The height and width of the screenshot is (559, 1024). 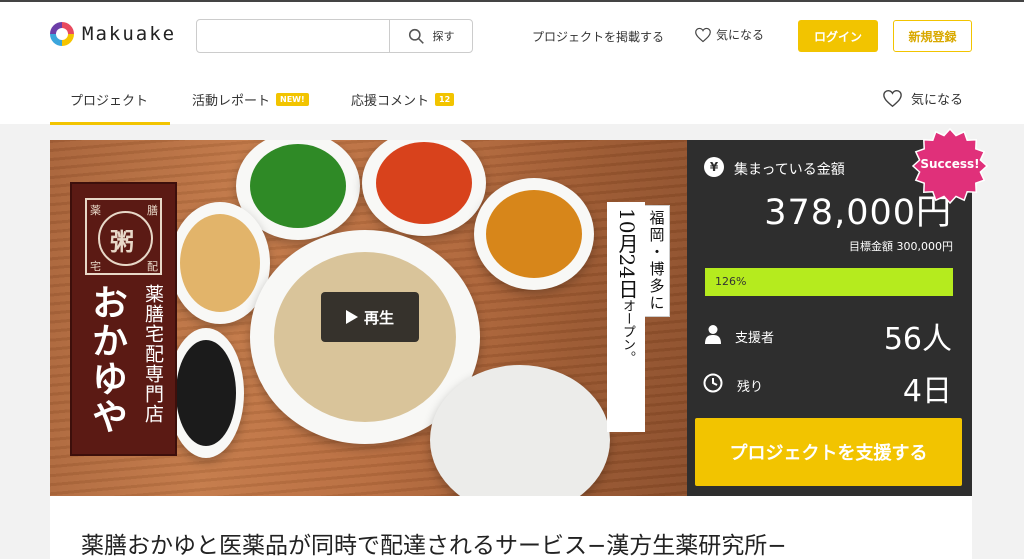 I want to click on signup-button: 新規登録, so click(x=932, y=36).